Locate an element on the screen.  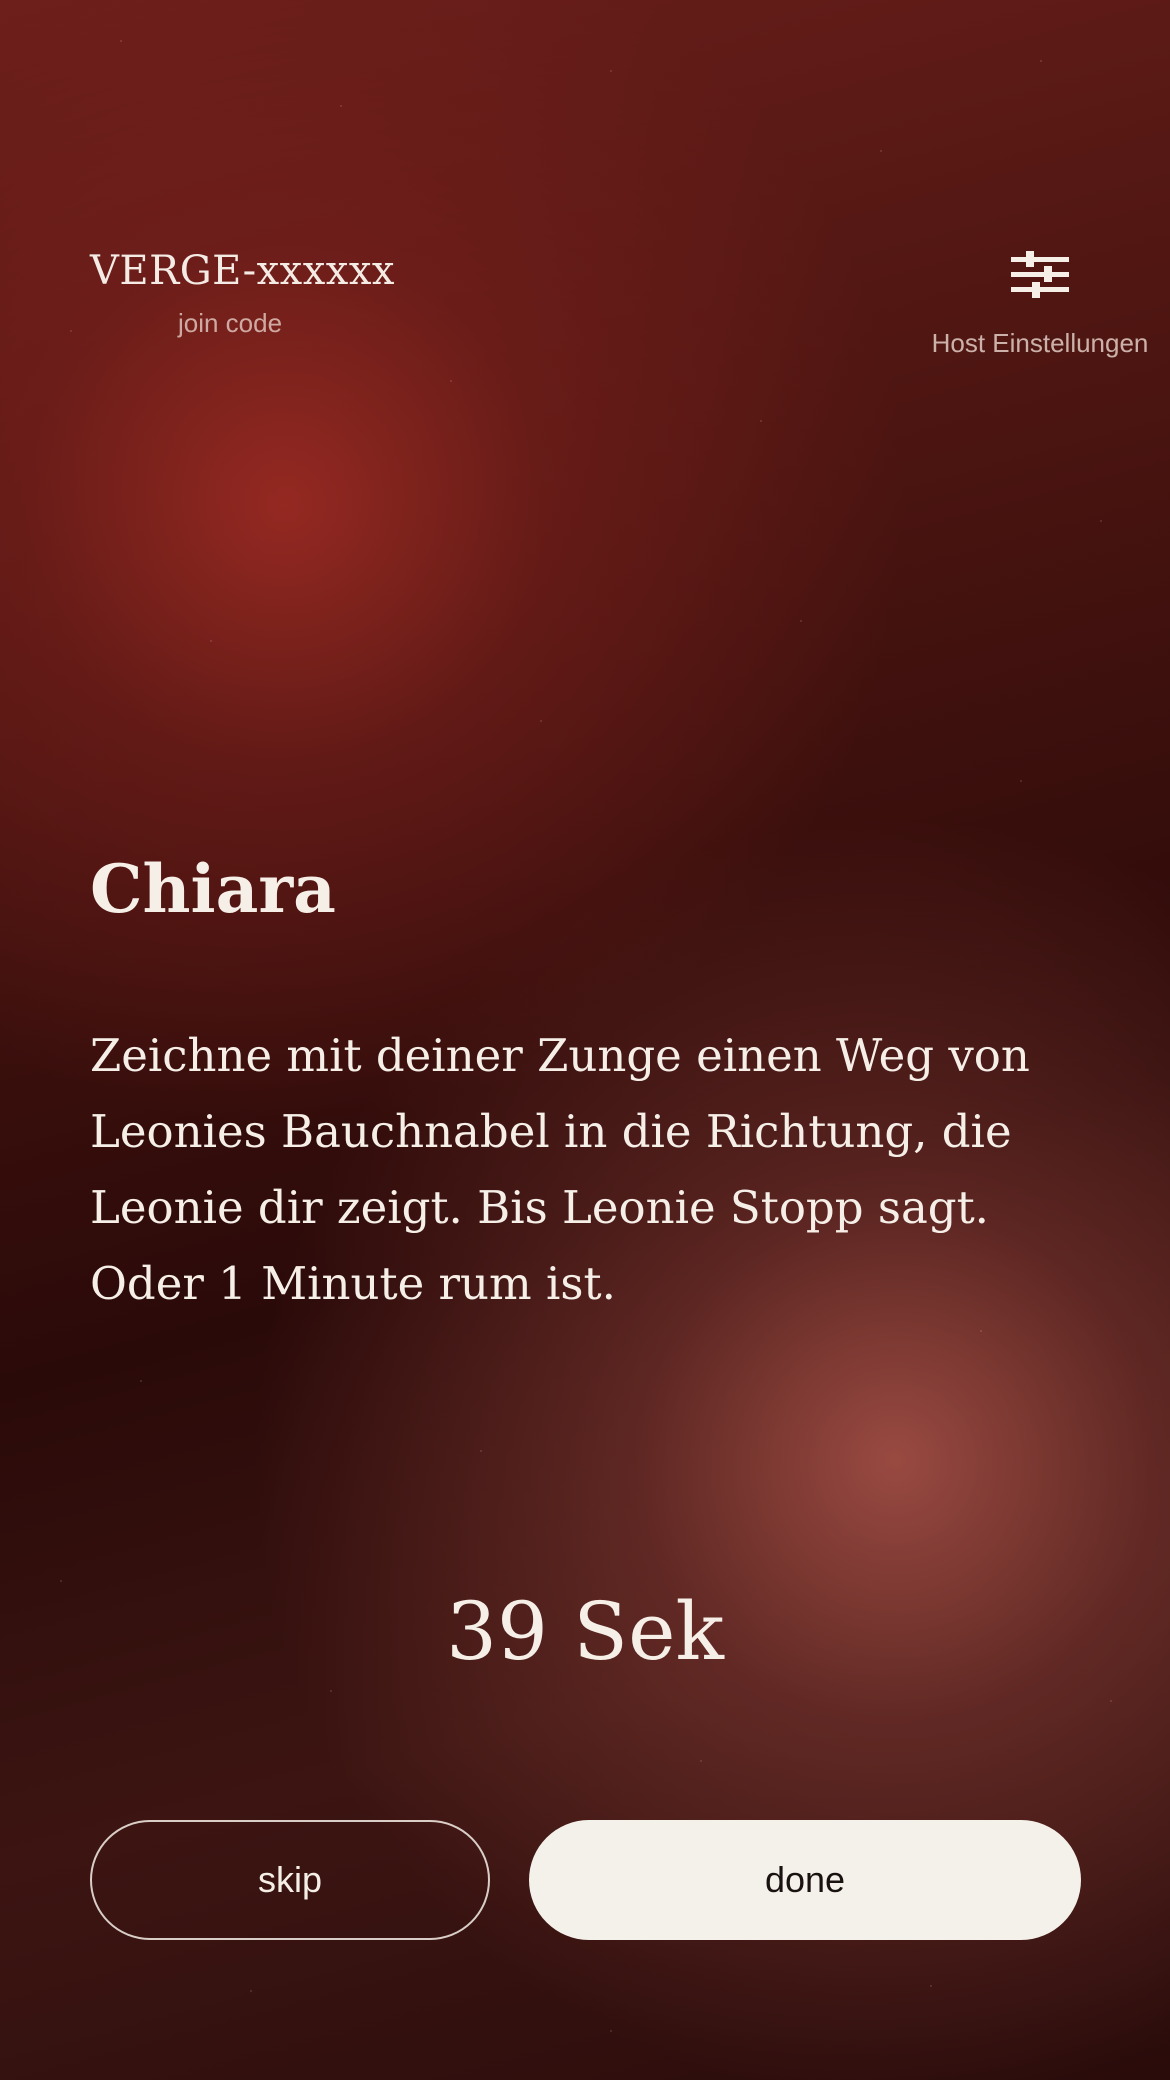
join-code-label: join code is located at coordinates (230, 323).